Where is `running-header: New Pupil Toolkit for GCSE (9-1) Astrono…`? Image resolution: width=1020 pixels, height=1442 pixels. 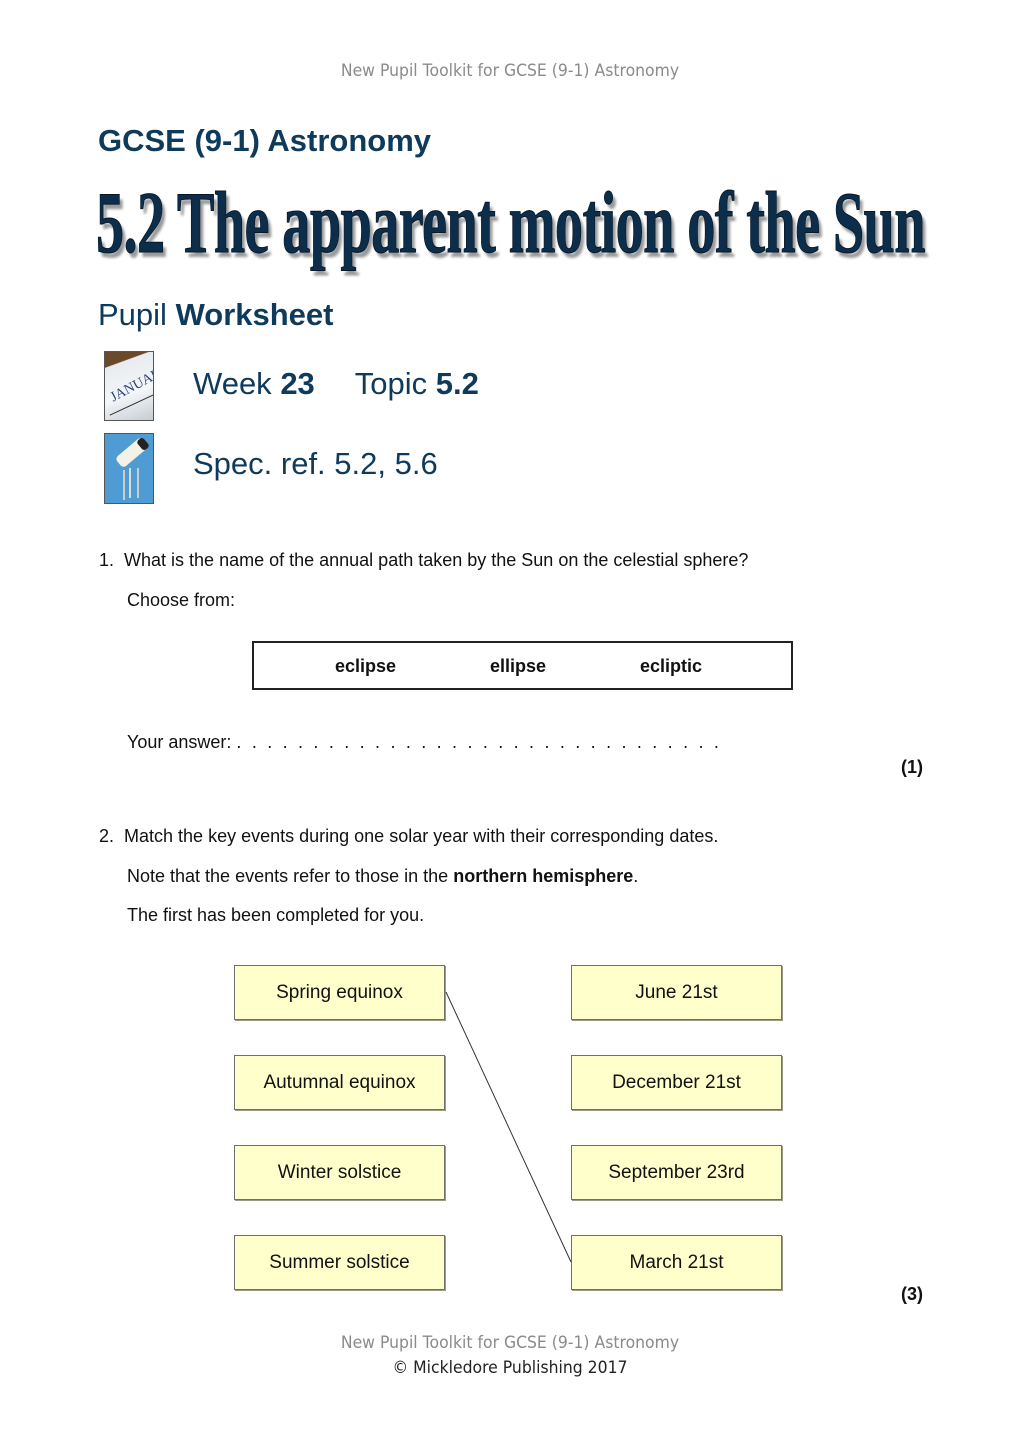
running-header: New Pupil Toolkit for GCSE (9-1) Astrono… is located at coordinates (510, 71).